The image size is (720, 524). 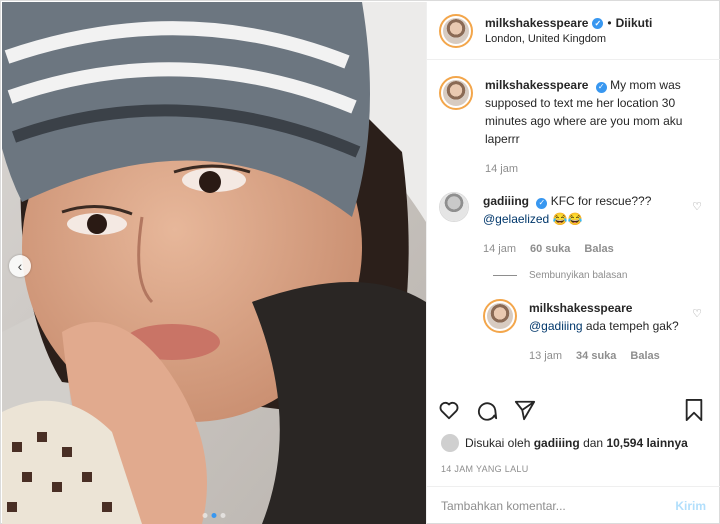 I want to click on post-timestamp: 14 JAM YANG LALU, so click(x=485, y=469).